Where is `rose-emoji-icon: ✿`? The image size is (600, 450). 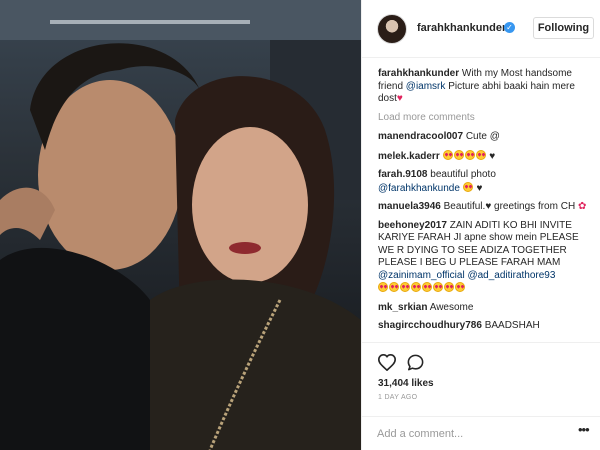 rose-emoji-icon: ✿ is located at coordinates (582, 206).